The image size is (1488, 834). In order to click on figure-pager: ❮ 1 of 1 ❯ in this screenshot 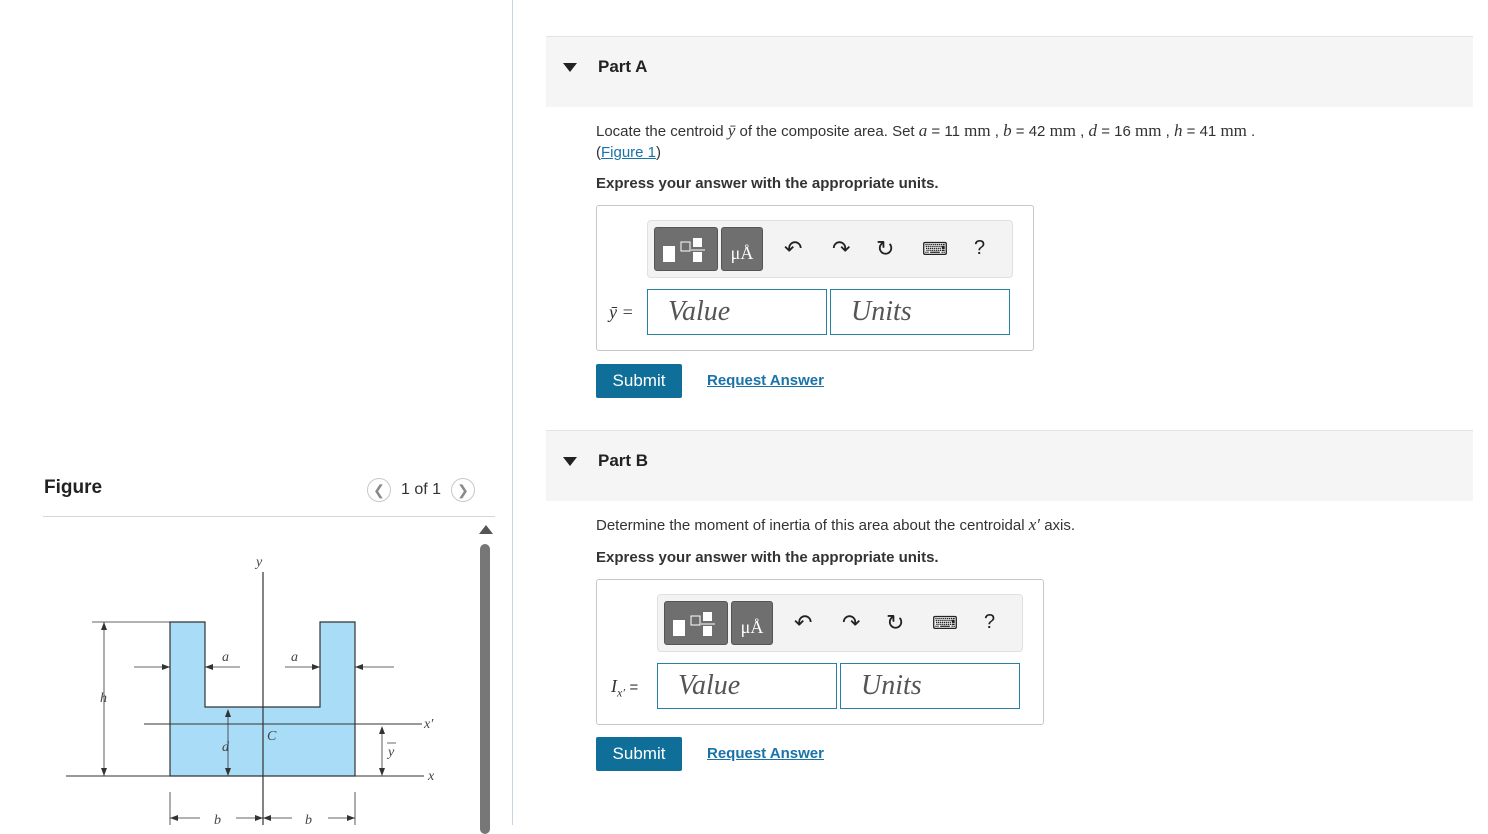, I will do `click(421, 490)`.